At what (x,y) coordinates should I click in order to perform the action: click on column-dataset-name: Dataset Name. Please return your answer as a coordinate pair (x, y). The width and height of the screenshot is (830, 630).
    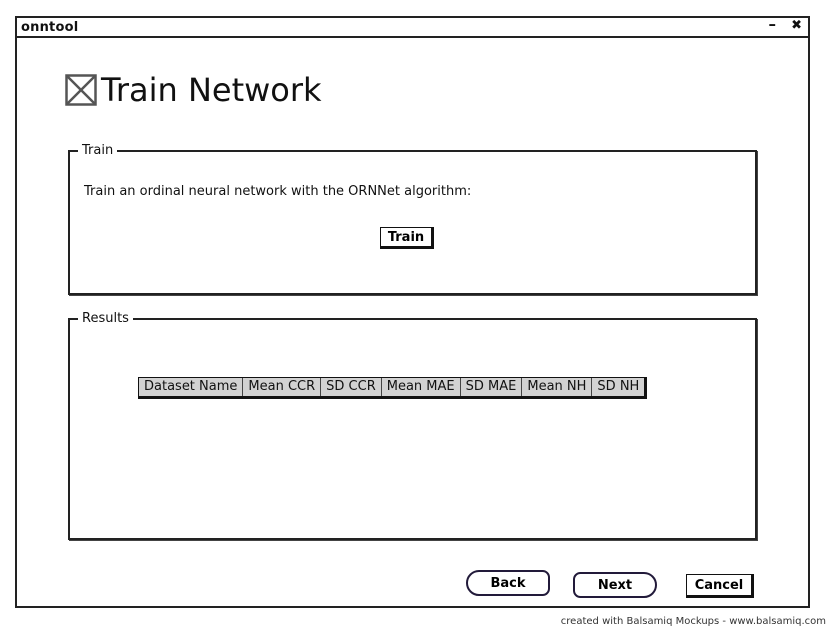
    Looking at the image, I should click on (191, 387).